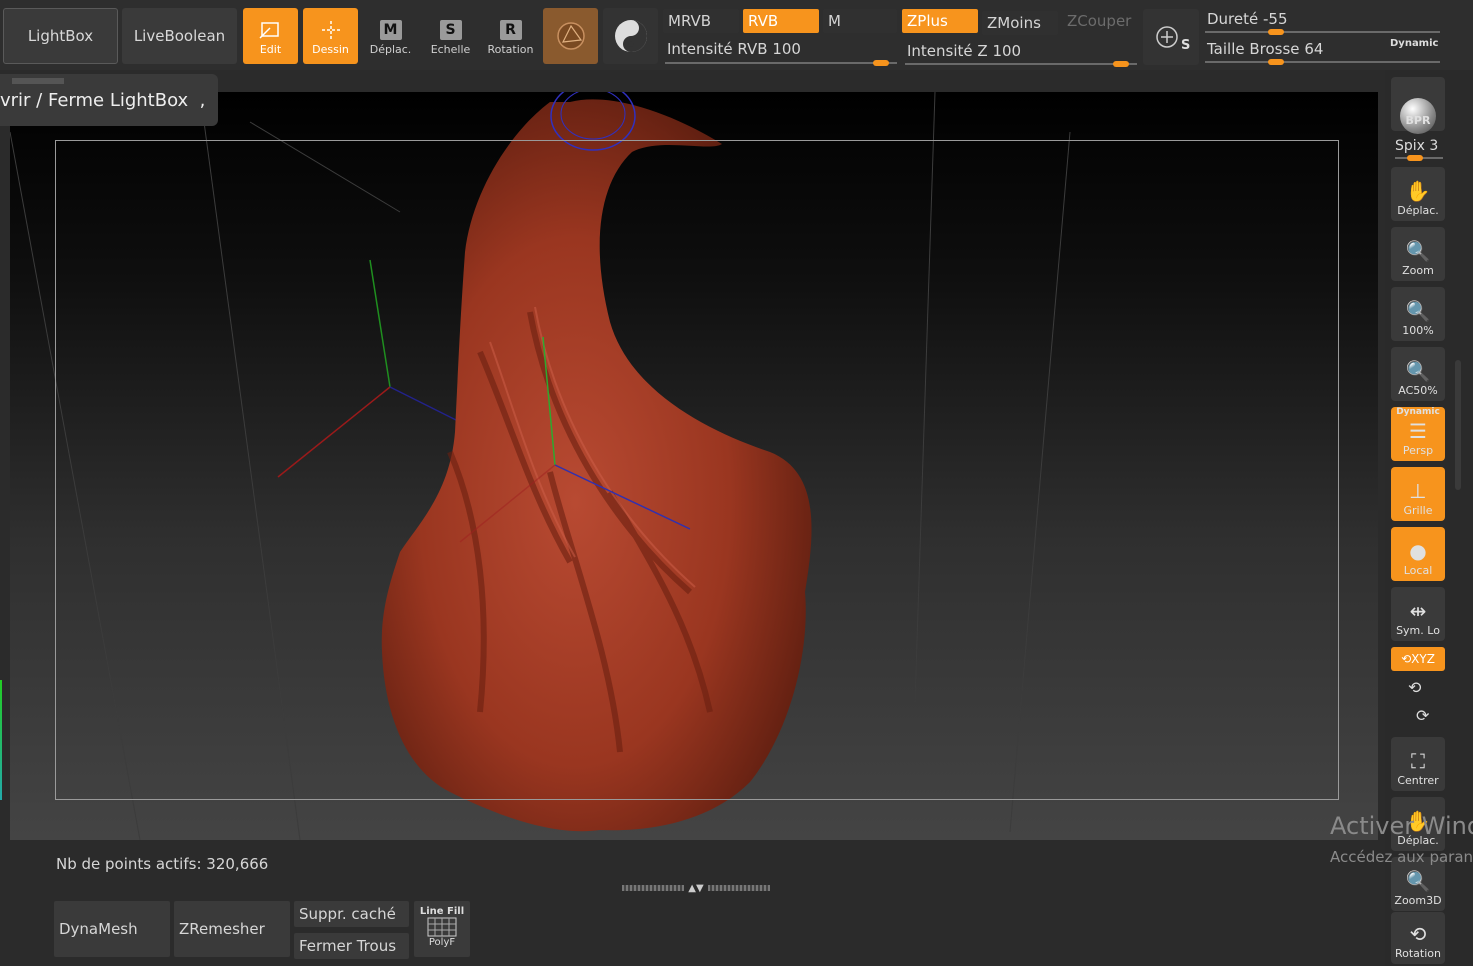  Describe the element at coordinates (510, 30) in the screenshot. I see `rotate-icon: R` at that location.